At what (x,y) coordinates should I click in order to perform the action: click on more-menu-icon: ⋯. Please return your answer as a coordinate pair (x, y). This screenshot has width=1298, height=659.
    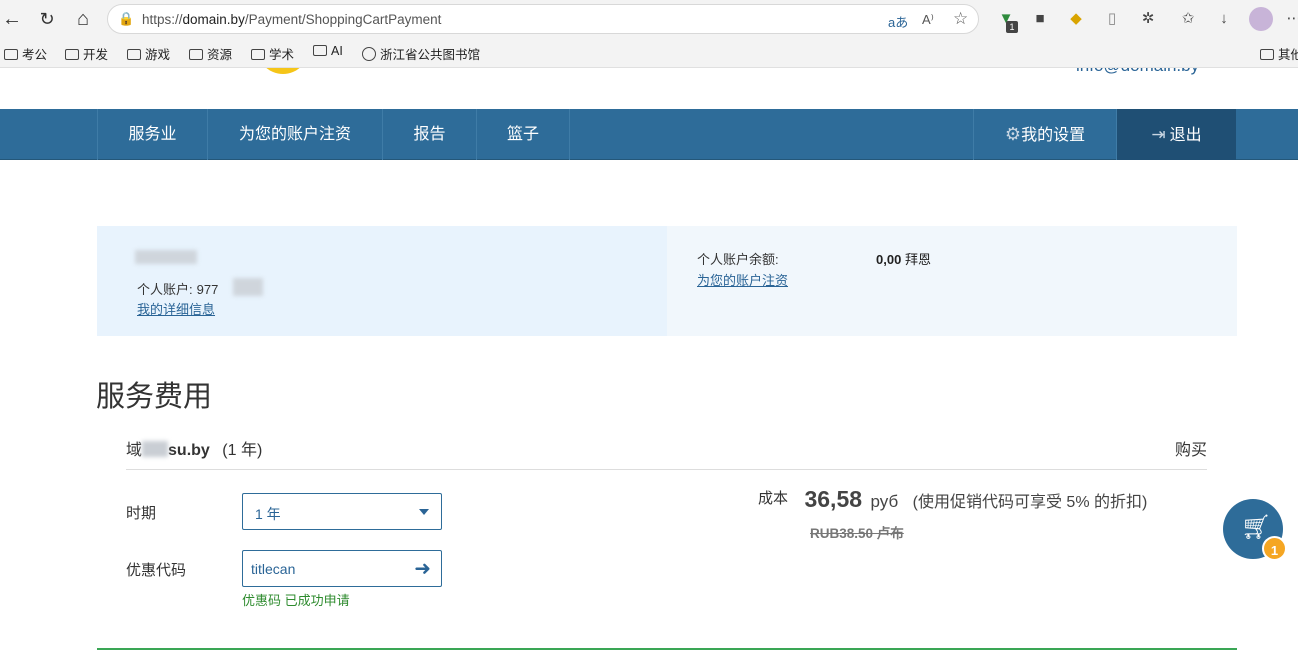
    Looking at the image, I should click on (1291, 19).